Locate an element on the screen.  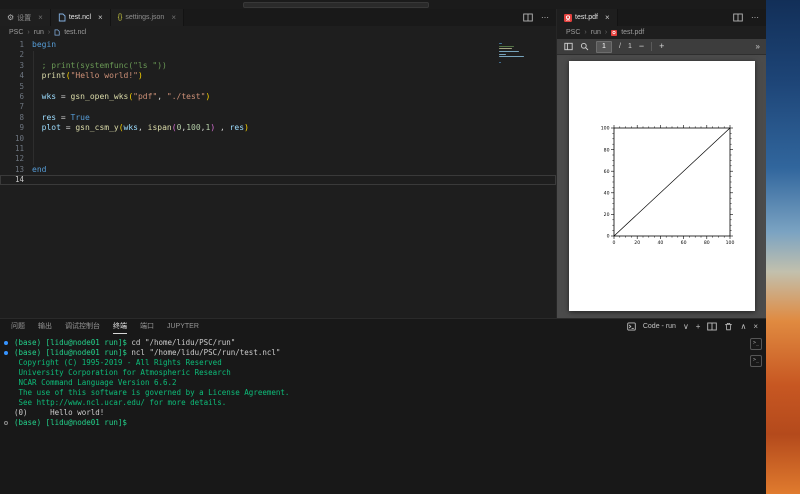
tab-label: test.pdf is located at coordinates (586, 17).